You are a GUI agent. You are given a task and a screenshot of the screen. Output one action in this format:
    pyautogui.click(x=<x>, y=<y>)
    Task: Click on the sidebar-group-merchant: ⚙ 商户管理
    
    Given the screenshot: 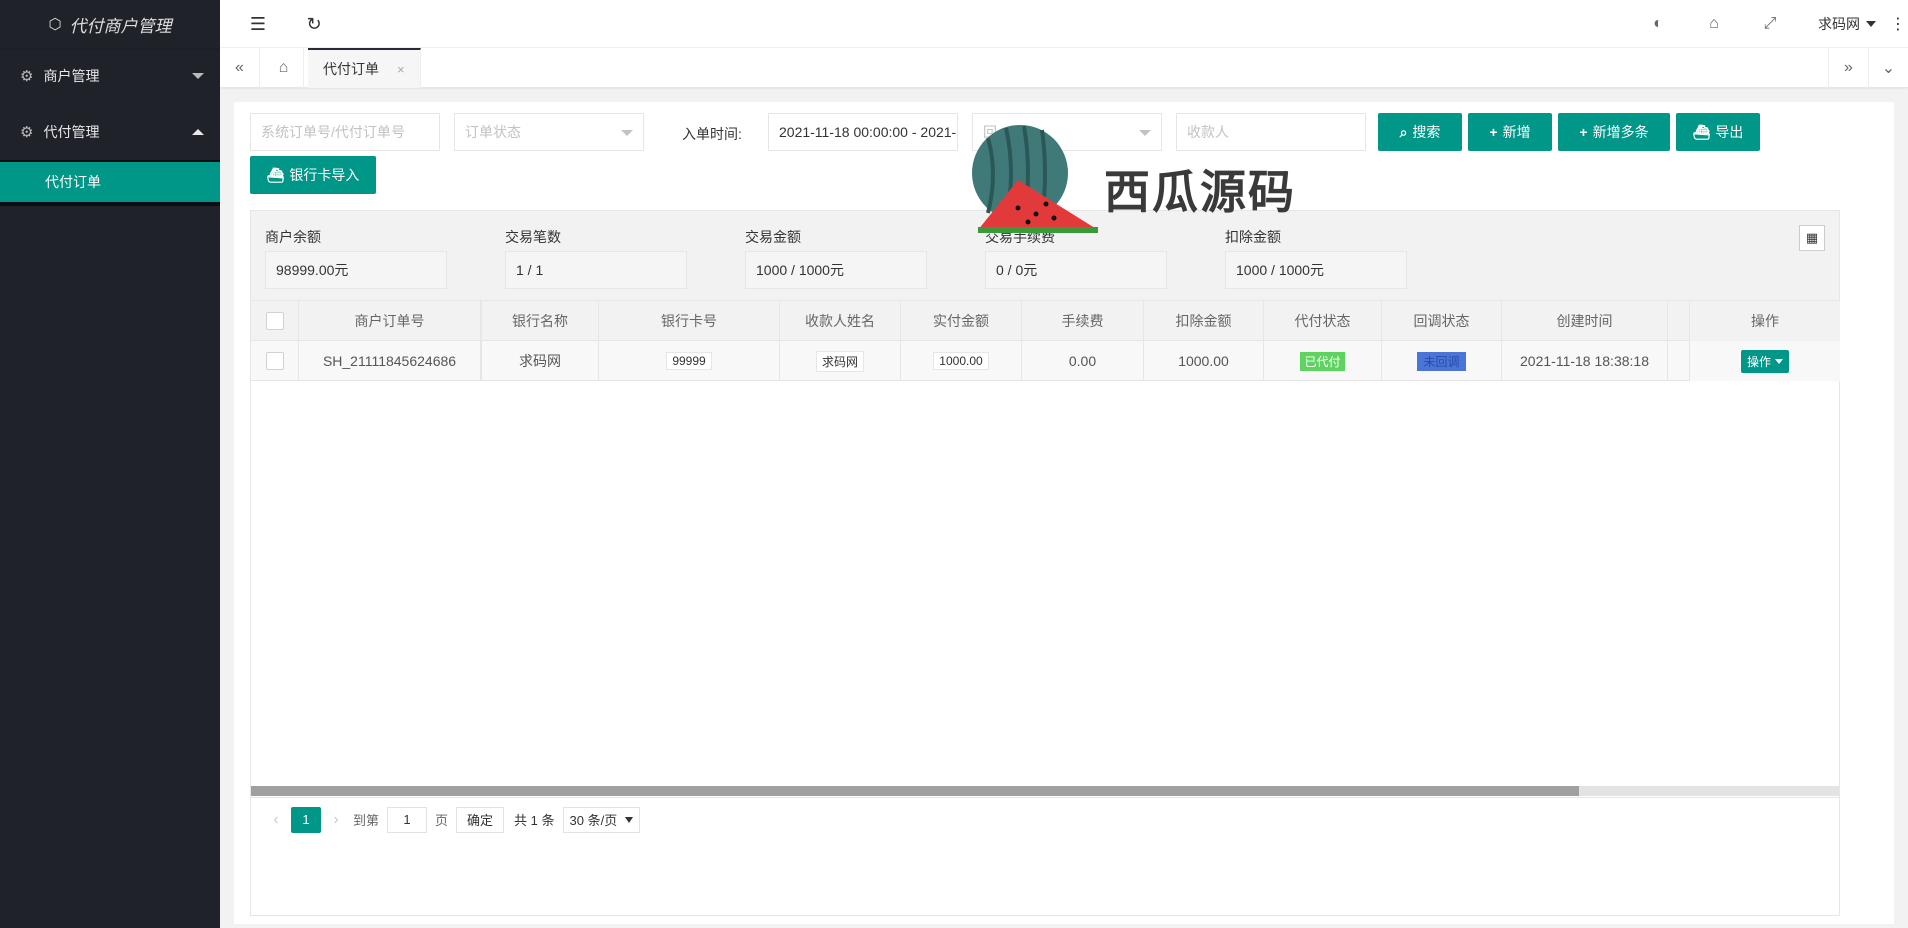 What is the action you would take?
    pyautogui.click(x=110, y=76)
    